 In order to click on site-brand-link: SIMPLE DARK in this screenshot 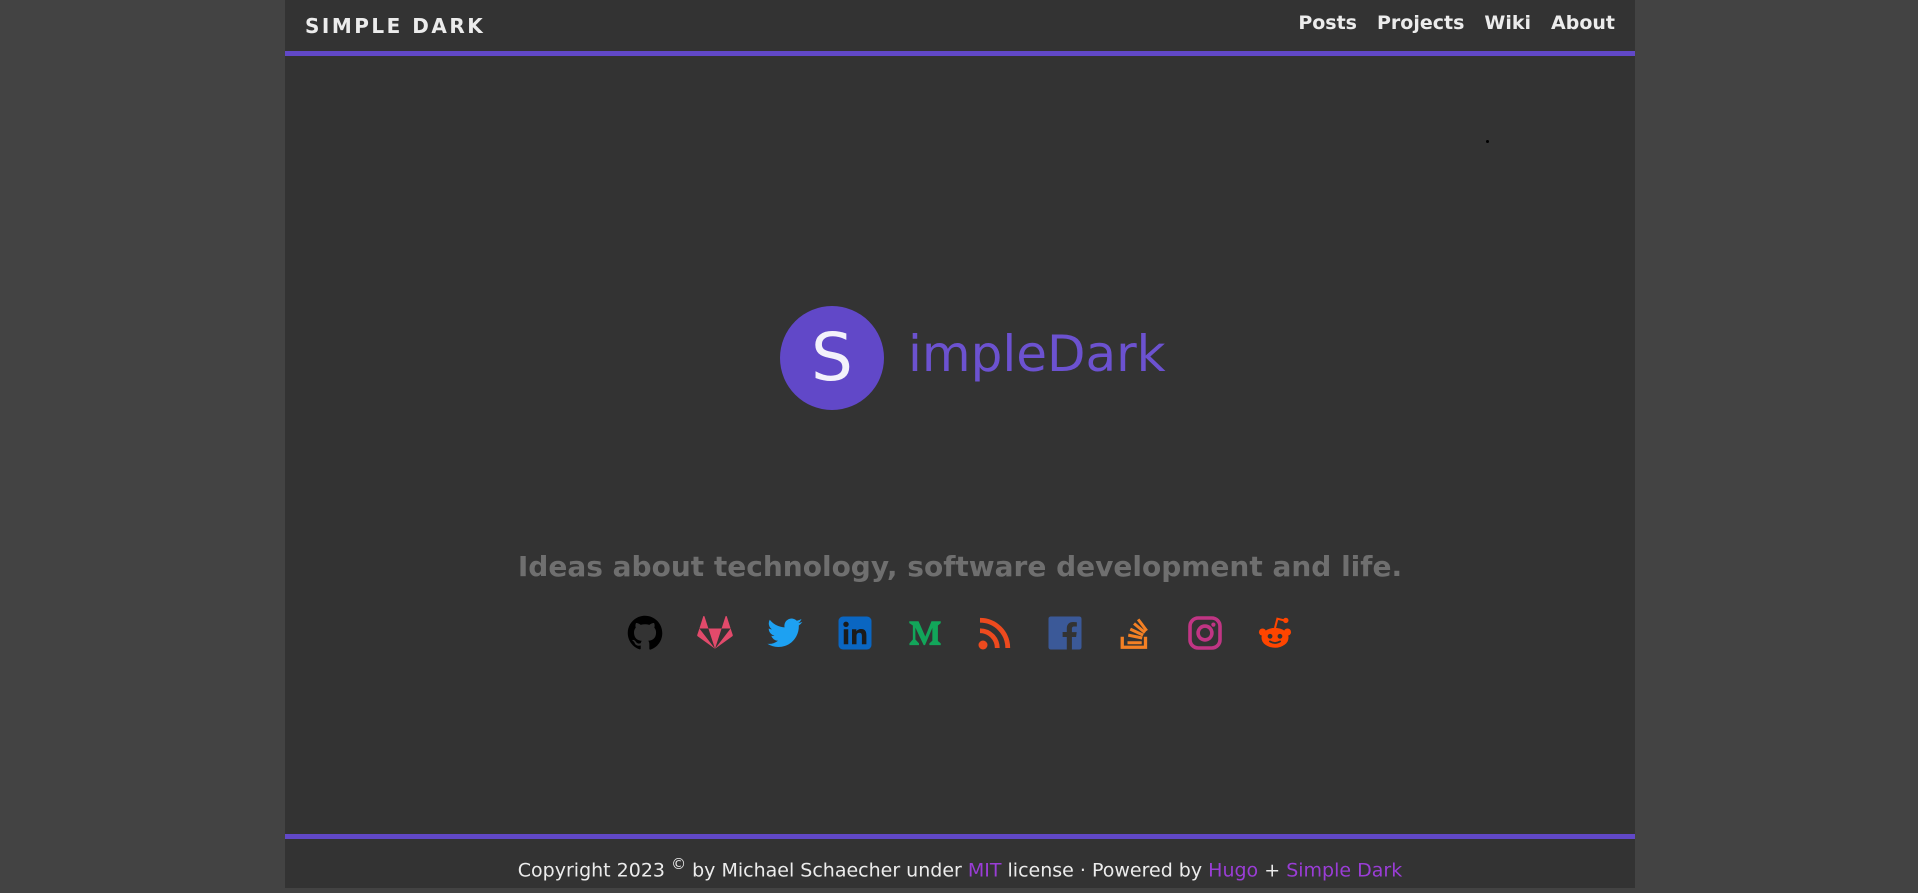, I will do `click(395, 26)`.